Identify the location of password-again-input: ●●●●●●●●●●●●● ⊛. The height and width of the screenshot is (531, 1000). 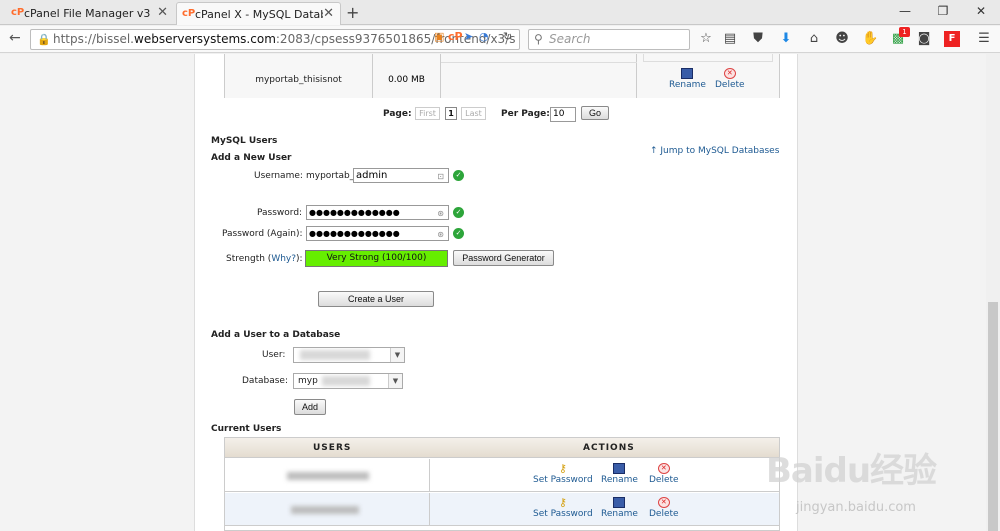
(377, 233).